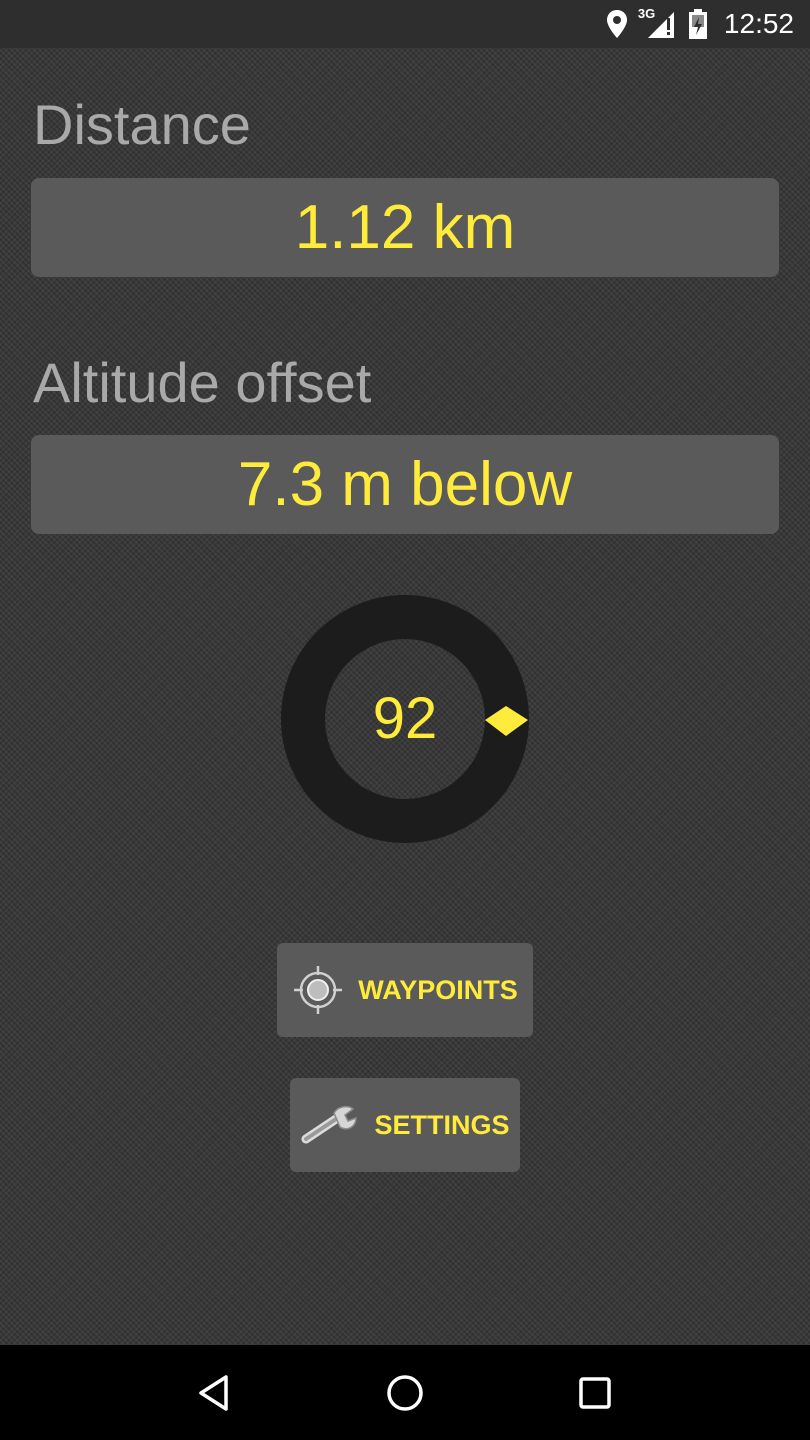 This screenshot has width=810, height=1440. What do you see at coordinates (405, 24) in the screenshot?
I see `status-bar: 3G 12:52` at bounding box center [405, 24].